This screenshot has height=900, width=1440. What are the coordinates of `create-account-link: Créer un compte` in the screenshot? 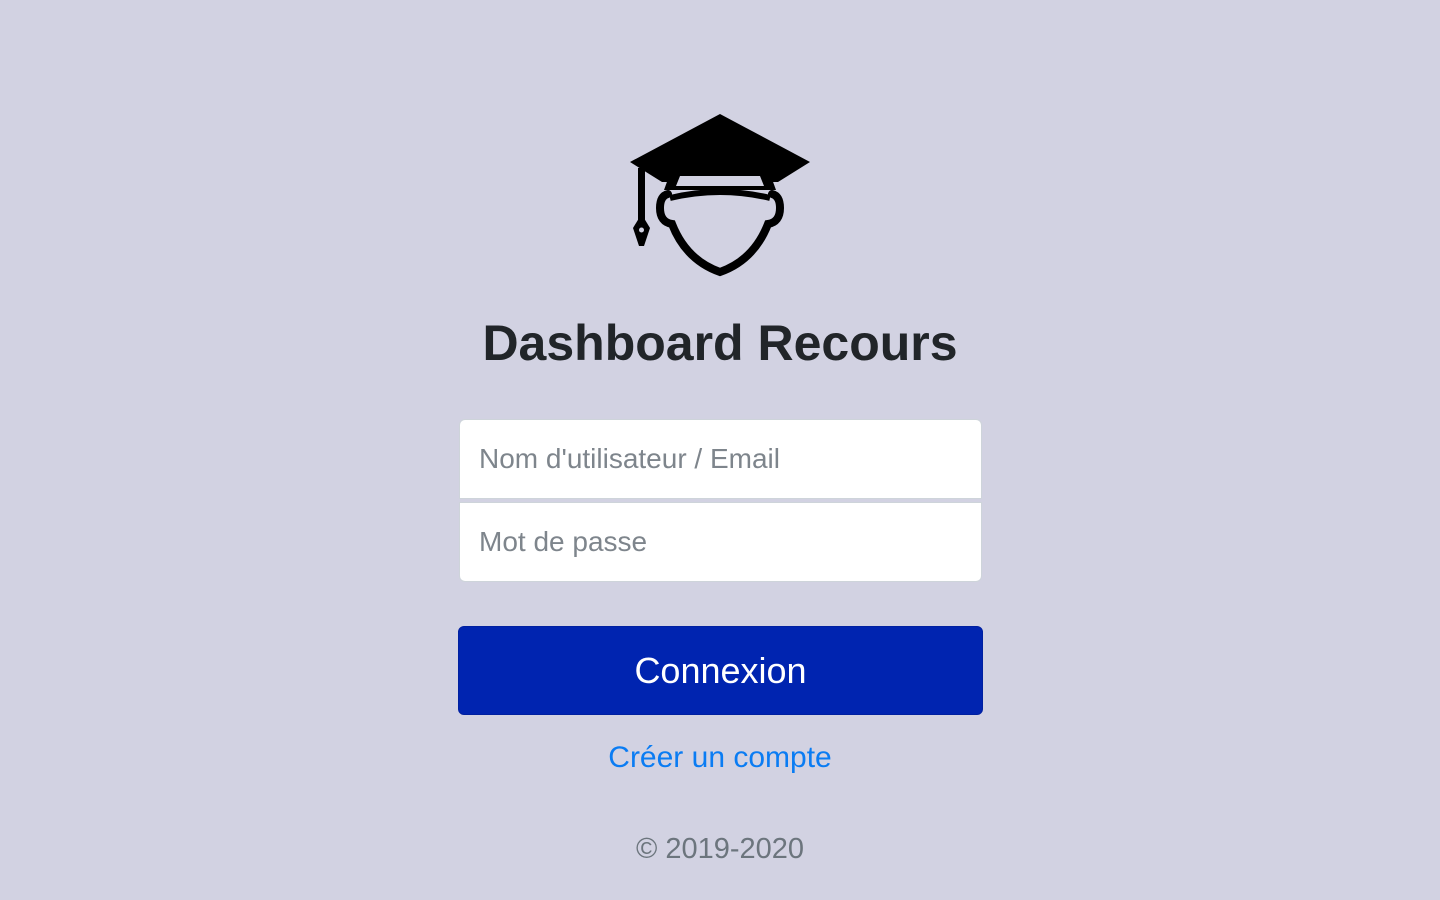 It's located at (719, 757).